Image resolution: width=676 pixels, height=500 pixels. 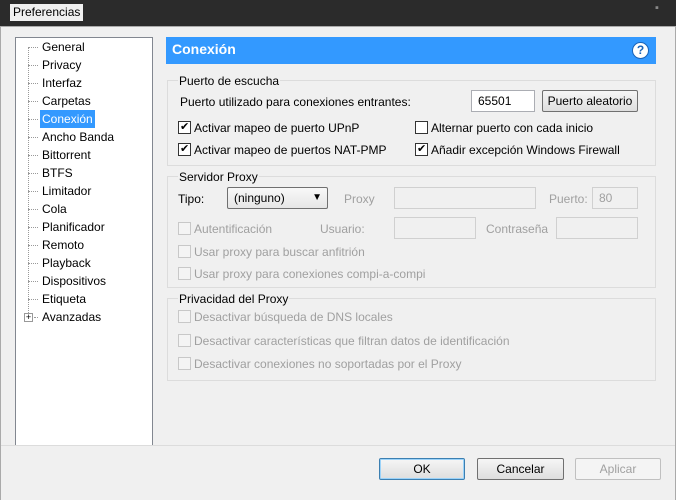 What do you see at coordinates (64, 299) in the screenshot?
I see `sidebar-item-label: Etiqueta` at bounding box center [64, 299].